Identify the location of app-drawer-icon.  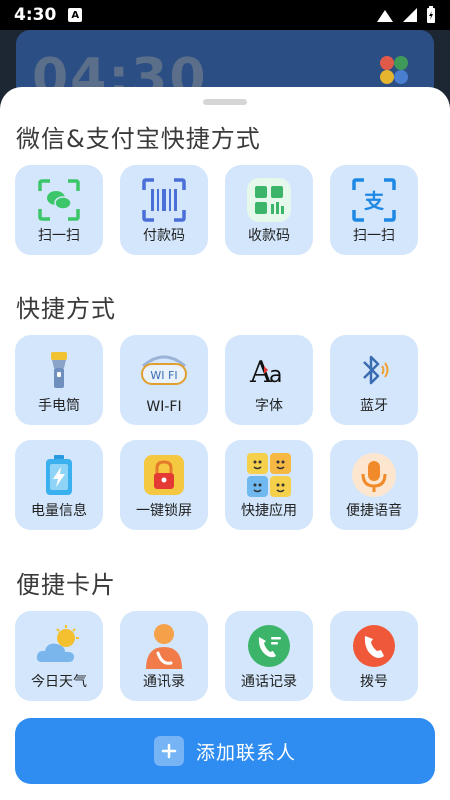
(394, 70).